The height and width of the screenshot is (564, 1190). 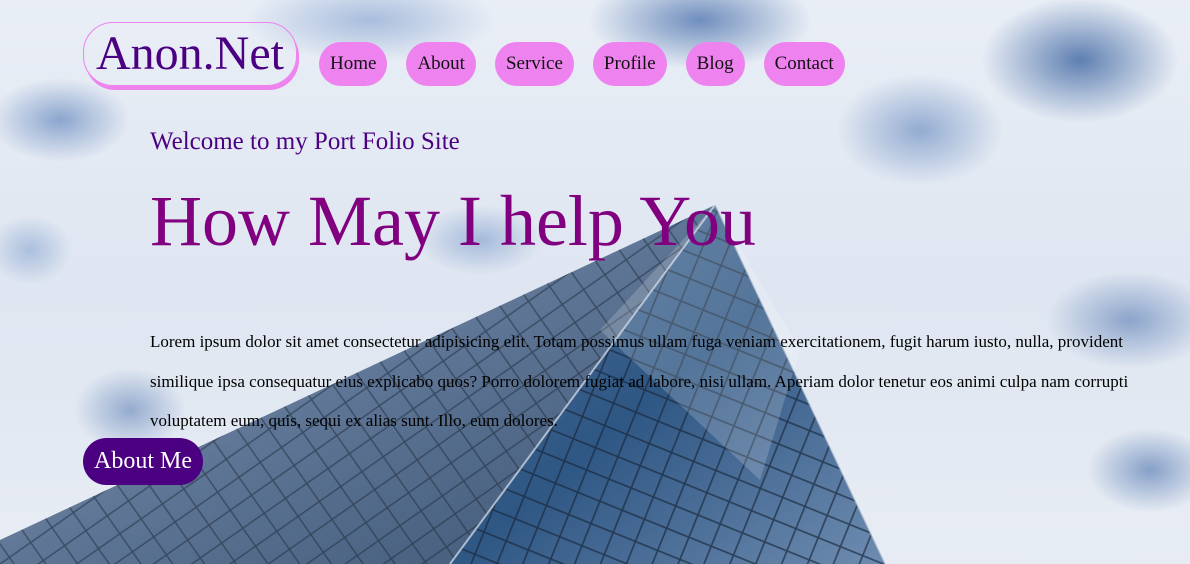 What do you see at coordinates (190, 54) in the screenshot?
I see `site-logo: Anon.Net` at bounding box center [190, 54].